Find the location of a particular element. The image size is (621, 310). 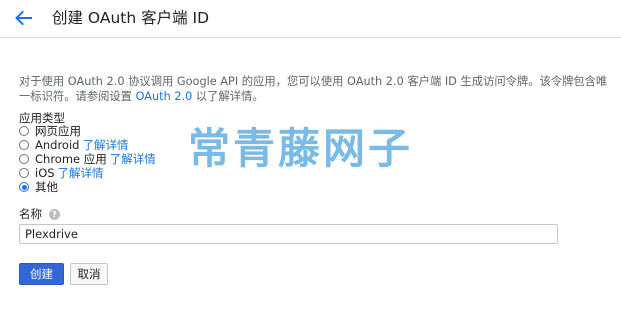

radio-option-chrome-app: Chrome 应用 了解详情 is located at coordinates (87, 159).